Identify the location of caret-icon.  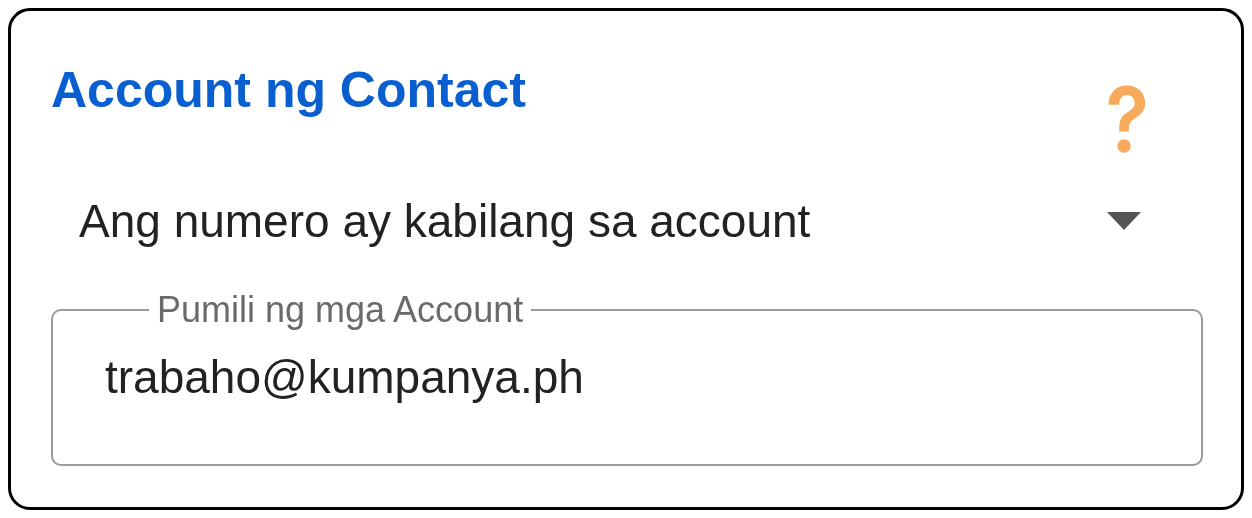
(1124, 221).